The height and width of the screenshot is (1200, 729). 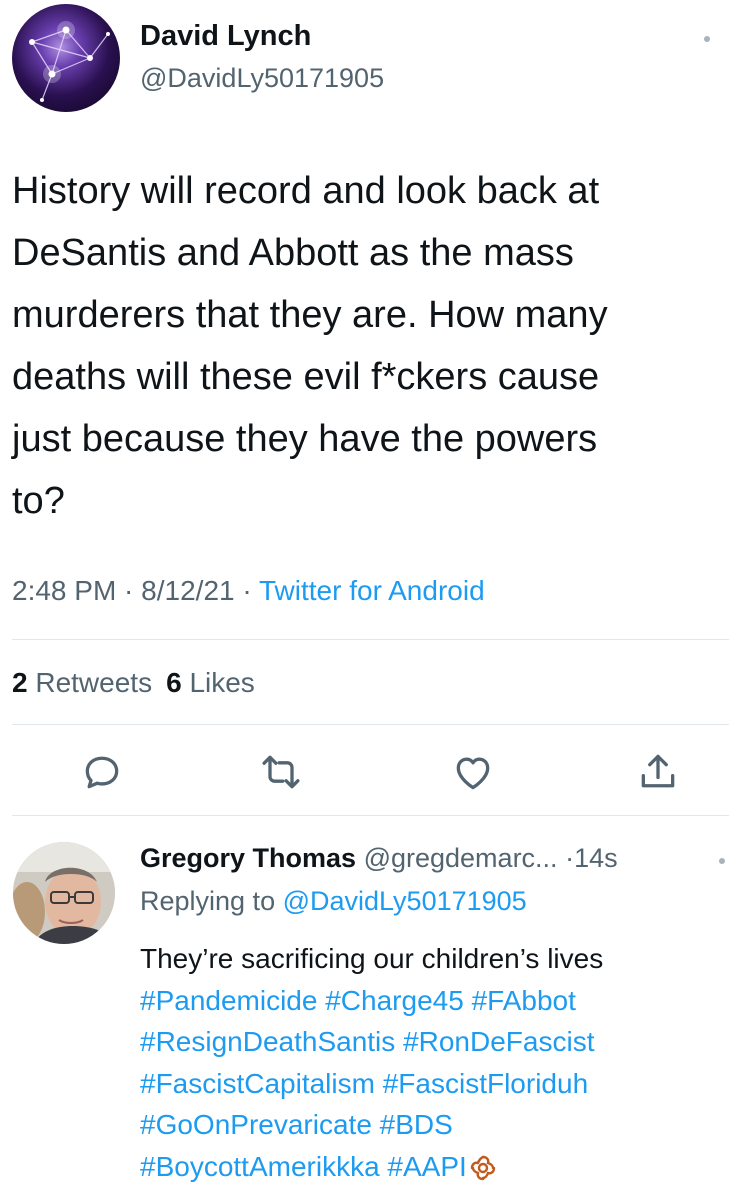 I want to click on reply-button, so click(x=102, y=772).